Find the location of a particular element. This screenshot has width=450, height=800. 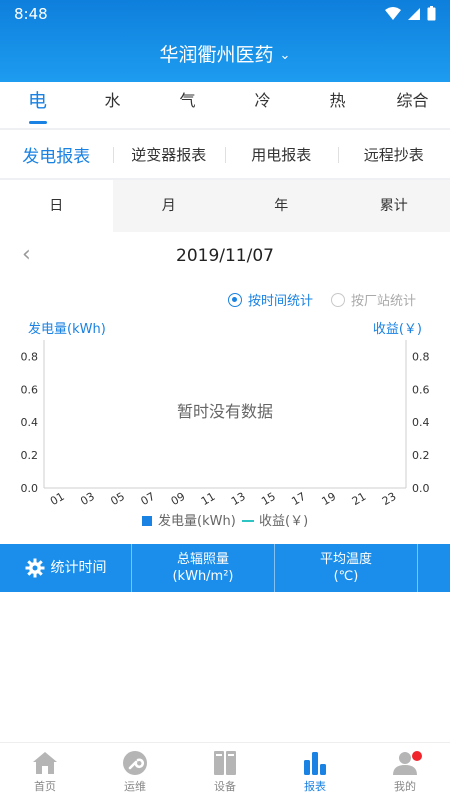

x-tick-label: 17 is located at coordinates (298, 499).